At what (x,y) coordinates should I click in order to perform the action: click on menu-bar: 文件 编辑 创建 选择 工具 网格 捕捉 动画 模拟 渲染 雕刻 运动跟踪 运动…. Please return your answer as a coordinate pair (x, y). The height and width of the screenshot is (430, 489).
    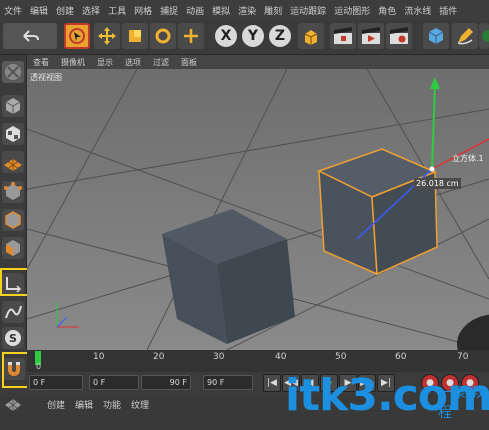
    Looking at the image, I should click on (244, 10).